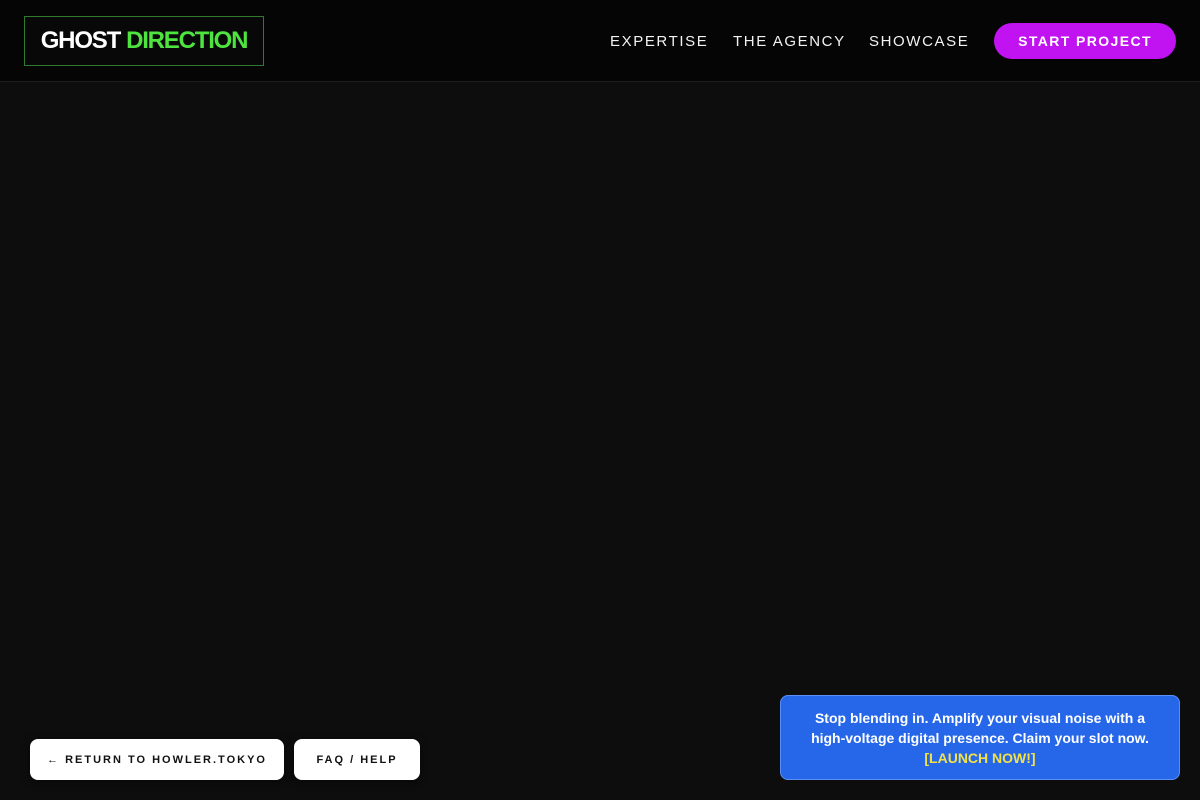  Describe the element at coordinates (81, 40) in the screenshot. I see `logo-word-ghost: GHOST` at that location.